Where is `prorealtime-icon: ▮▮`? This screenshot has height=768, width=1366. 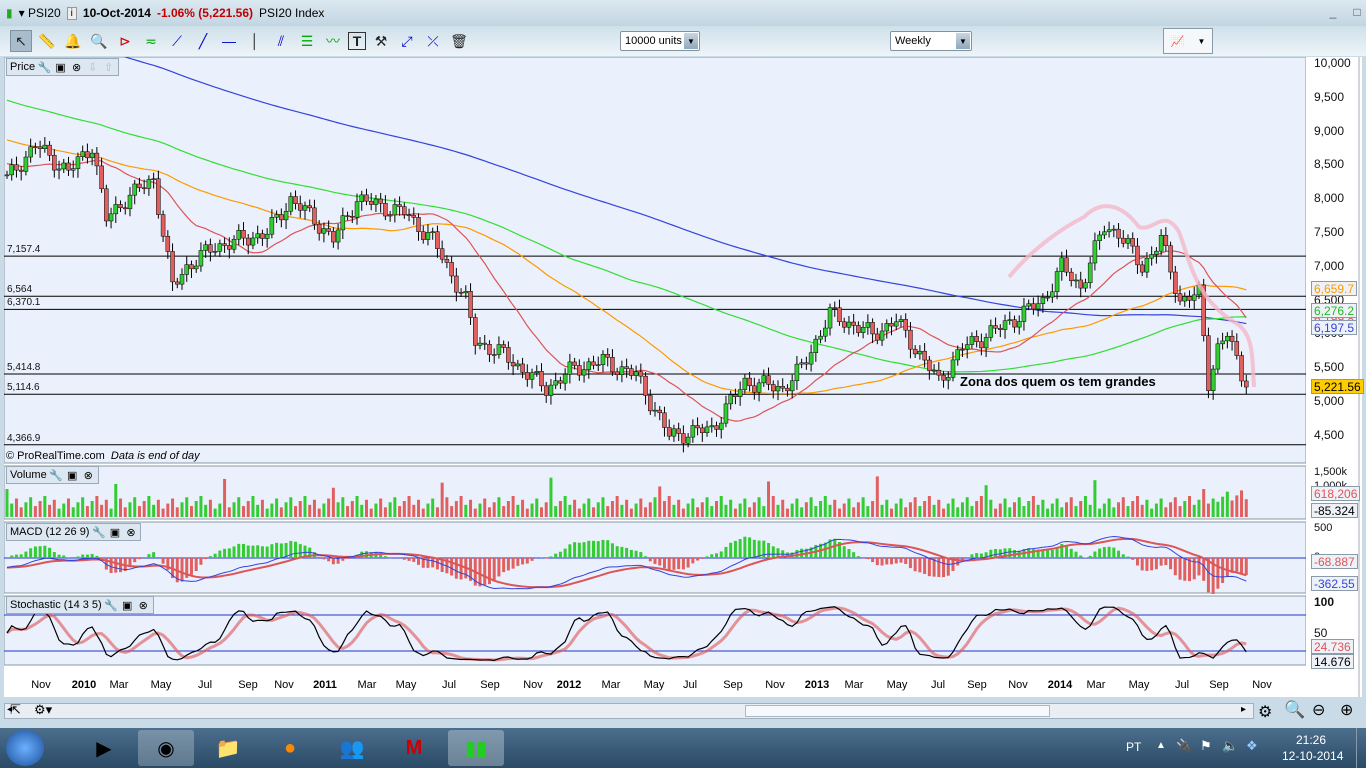 prorealtime-icon: ▮▮ is located at coordinates (476, 748).